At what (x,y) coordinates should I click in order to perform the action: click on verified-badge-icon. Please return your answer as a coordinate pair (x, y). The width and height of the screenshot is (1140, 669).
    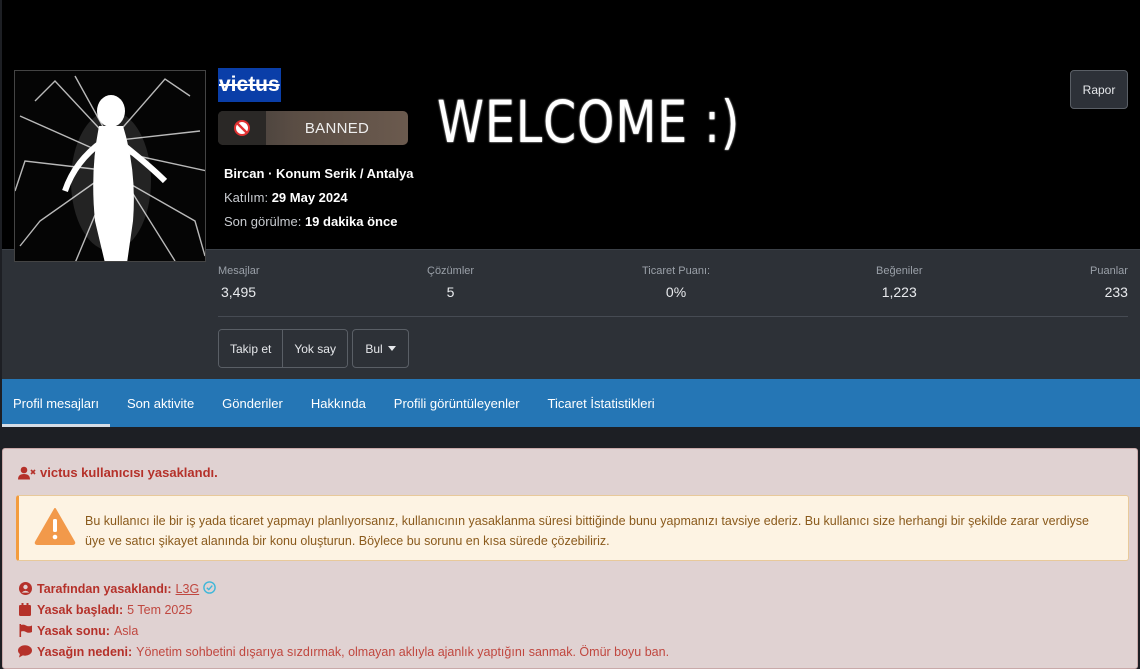
    Looking at the image, I should click on (209, 588).